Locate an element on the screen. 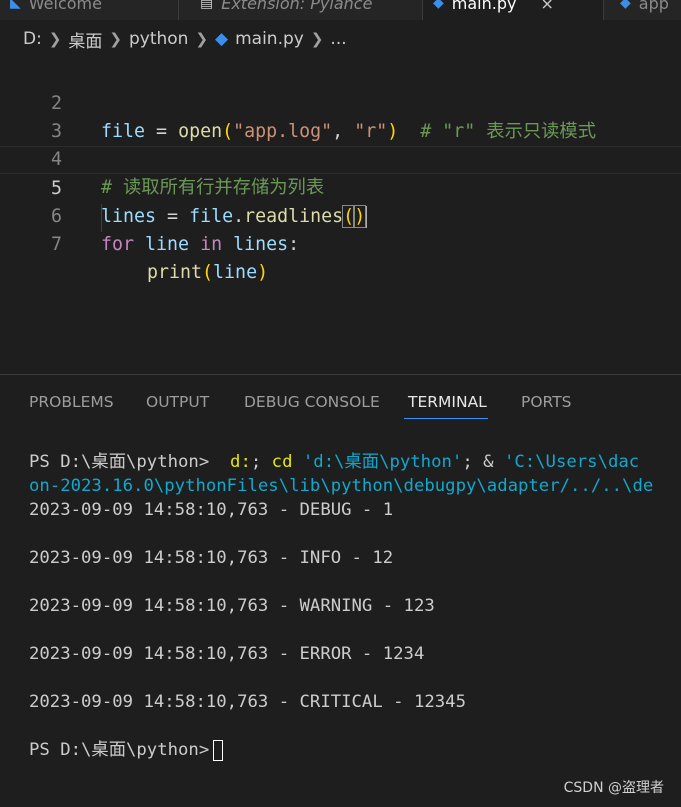 The height and width of the screenshot is (807, 681). terminal-cursor is located at coordinates (218, 750).